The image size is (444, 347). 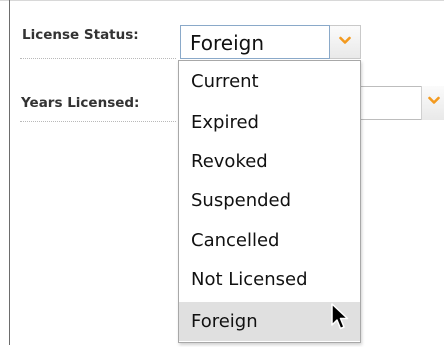 What do you see at coordinates (269, 81) in the screenshot?
I see `option-current: Current` at bounding box center [269, 81].